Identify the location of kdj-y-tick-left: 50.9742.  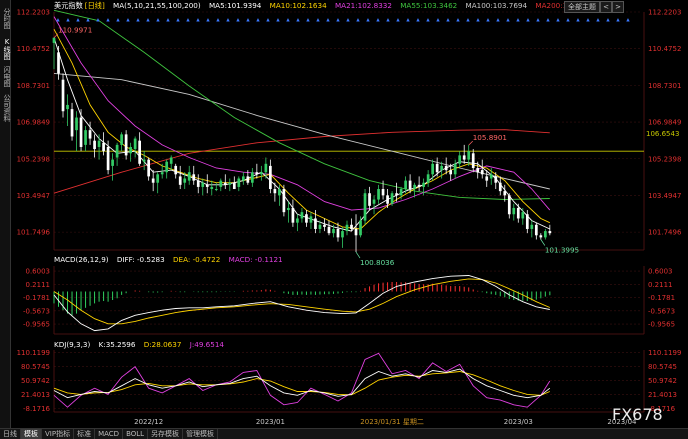
(35, 381).